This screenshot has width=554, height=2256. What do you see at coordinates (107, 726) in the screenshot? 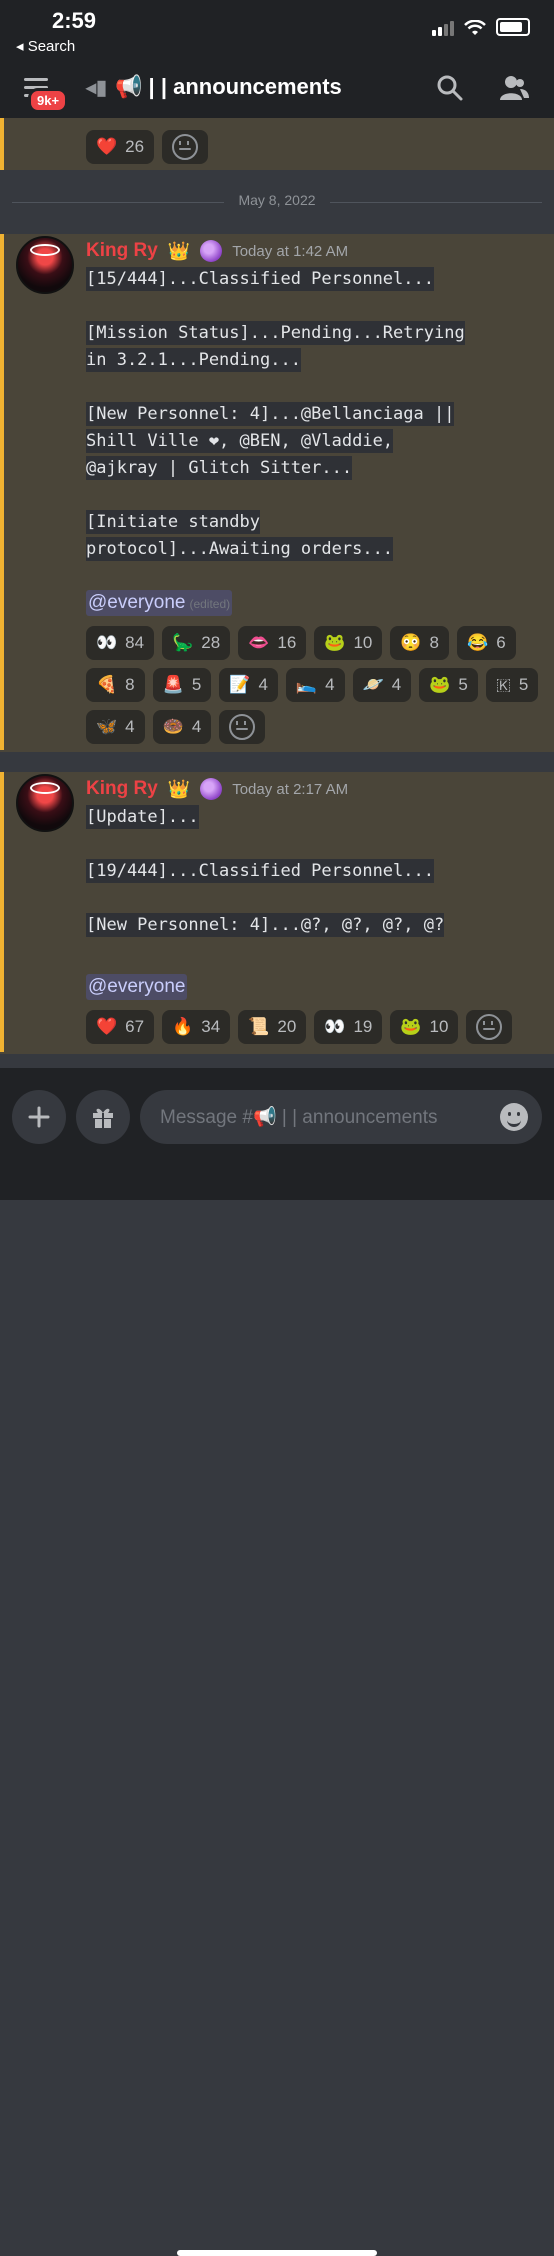
I see `reaction-emoji: 🦋` at bounding box center [107, 726].